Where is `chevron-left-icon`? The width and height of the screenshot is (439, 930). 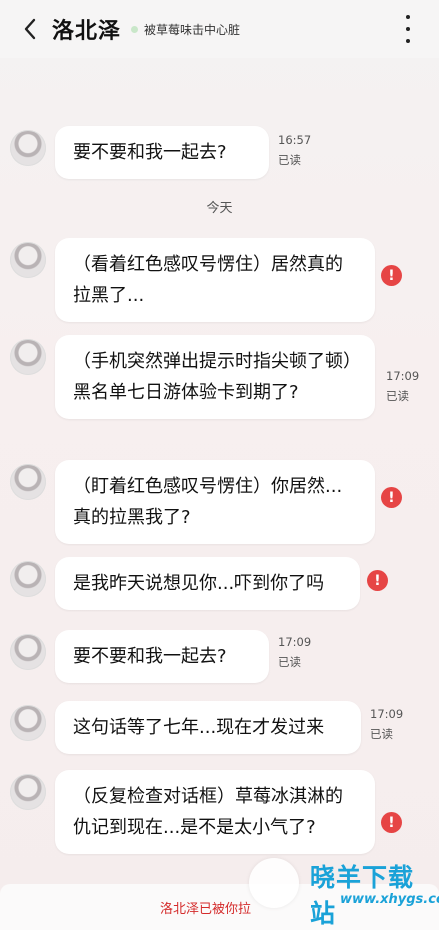 chevron-left-icon is located at coordinates (30, 29).